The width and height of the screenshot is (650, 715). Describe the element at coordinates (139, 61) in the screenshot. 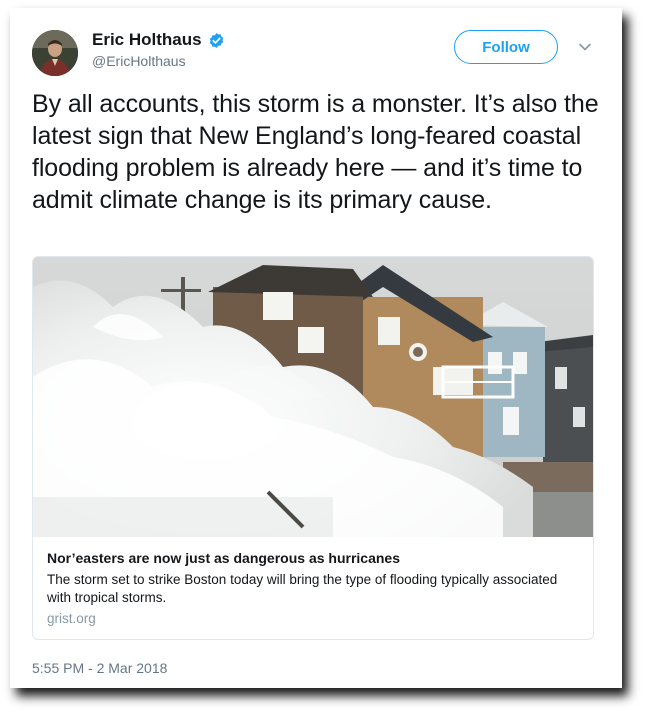

I see `author-handle: @EricHolthaus` at that location.